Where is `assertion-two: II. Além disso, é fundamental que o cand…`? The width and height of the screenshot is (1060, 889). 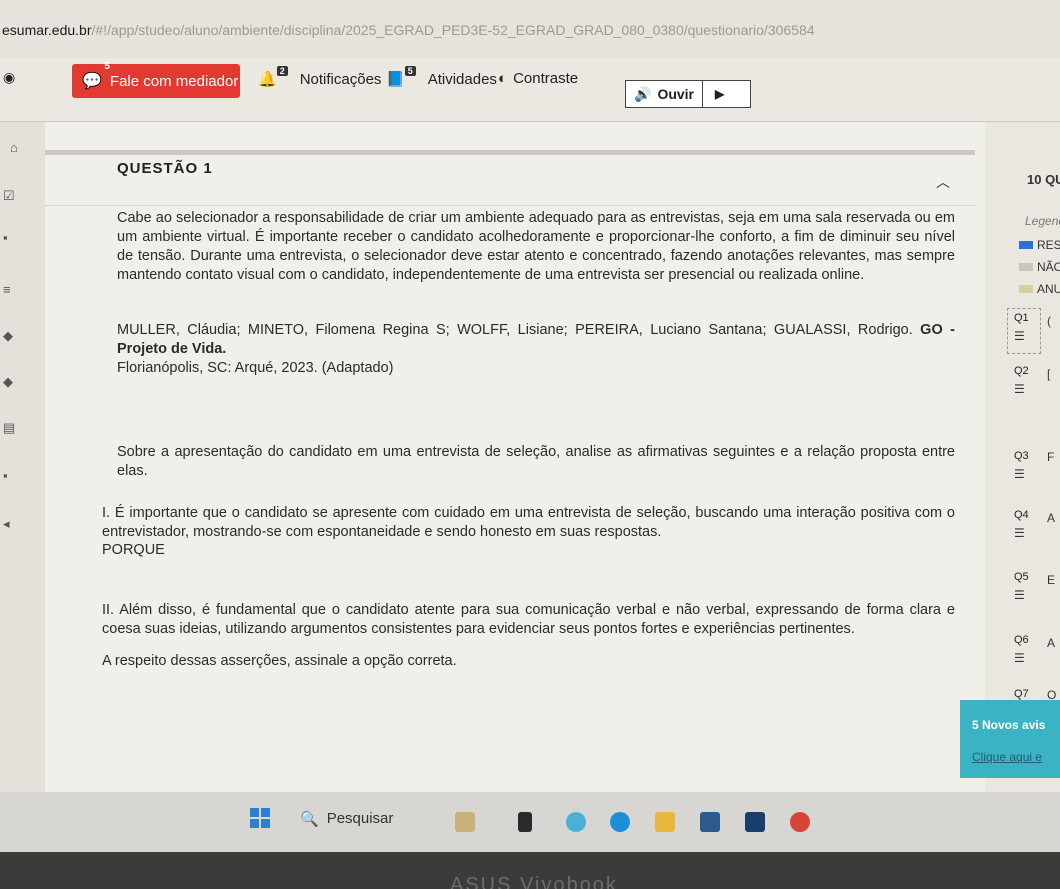
assertion-two: II. Além disso, é fundamental que o cand… is located at coordinates (528, 619).